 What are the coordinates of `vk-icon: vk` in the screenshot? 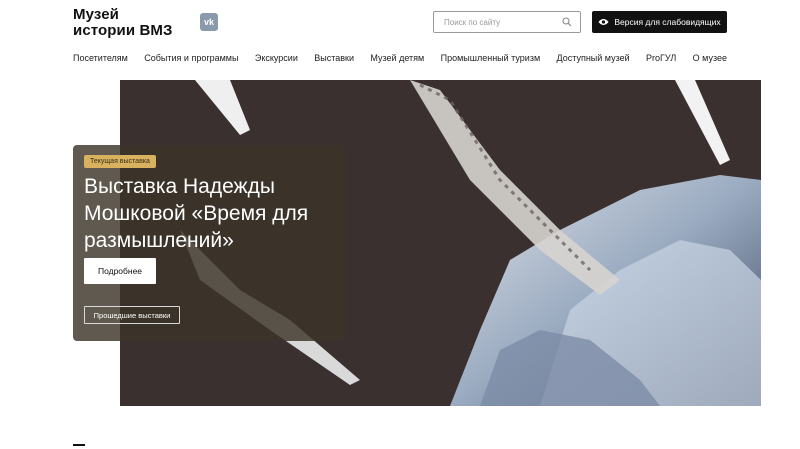 It's located at (209, 22).